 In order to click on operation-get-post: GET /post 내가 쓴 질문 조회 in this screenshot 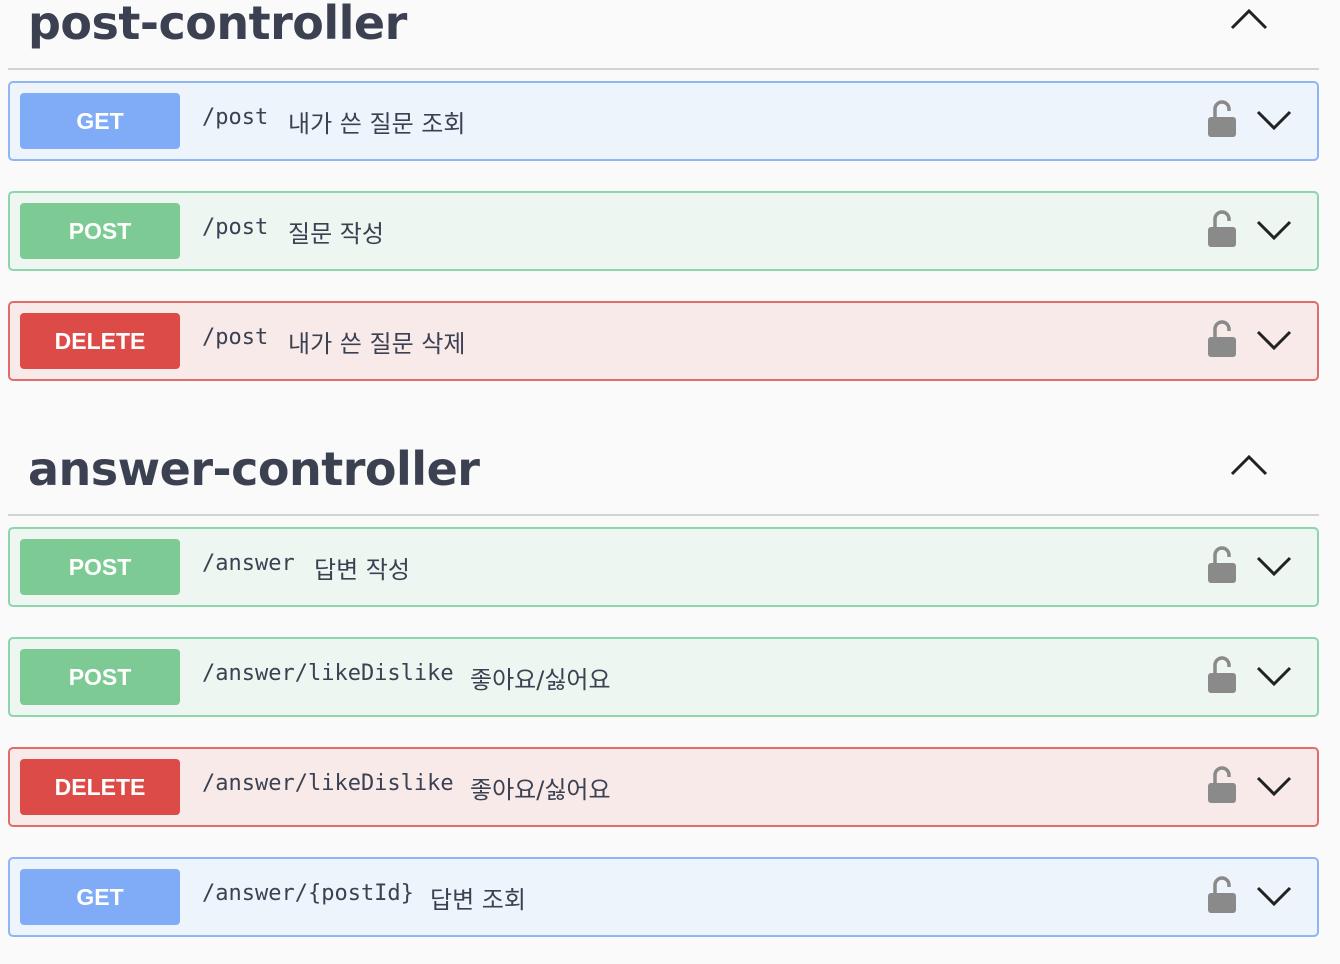, I will do `click(663, 121)`.